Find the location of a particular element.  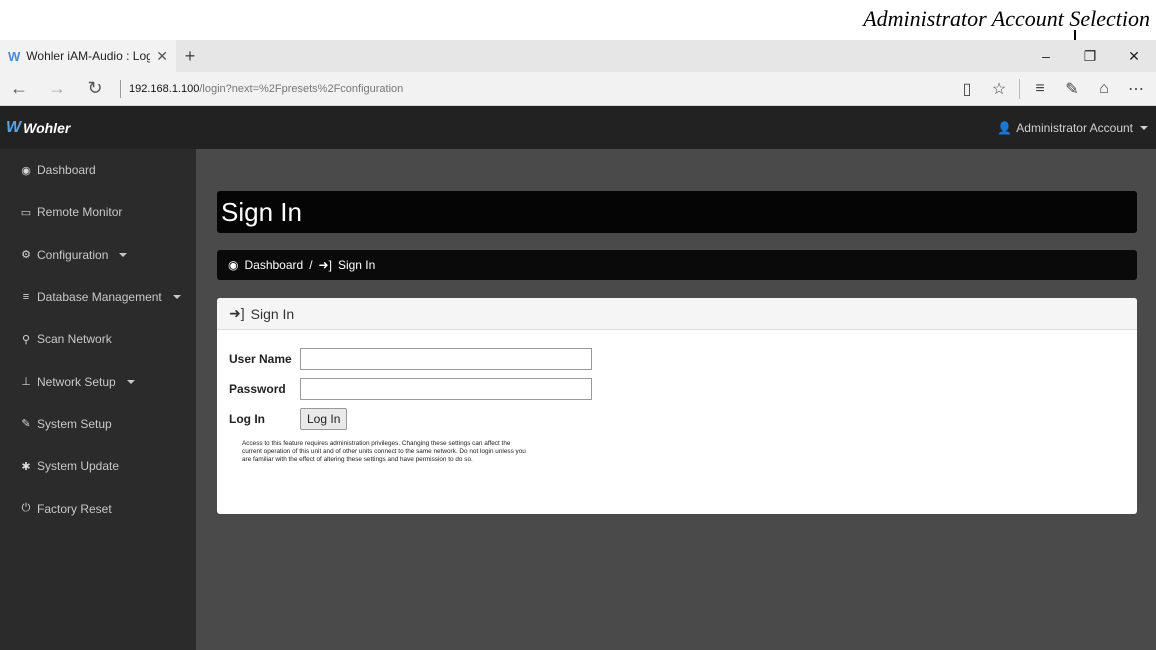

wohler-favicon-icon: W is located at coordinates (14, 56).